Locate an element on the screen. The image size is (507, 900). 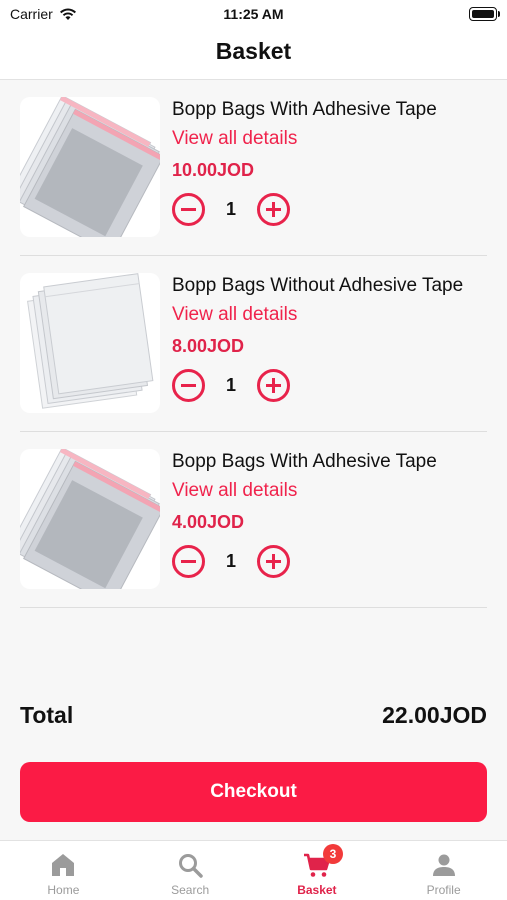
nav-header: Basket is located at coordinates (253, 54).